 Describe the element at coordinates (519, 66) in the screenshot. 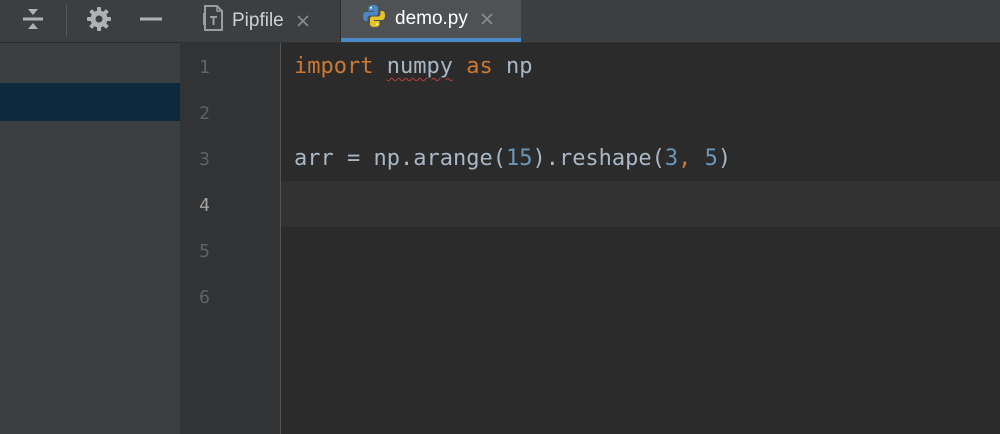

I see `alias-np: np` at that location.